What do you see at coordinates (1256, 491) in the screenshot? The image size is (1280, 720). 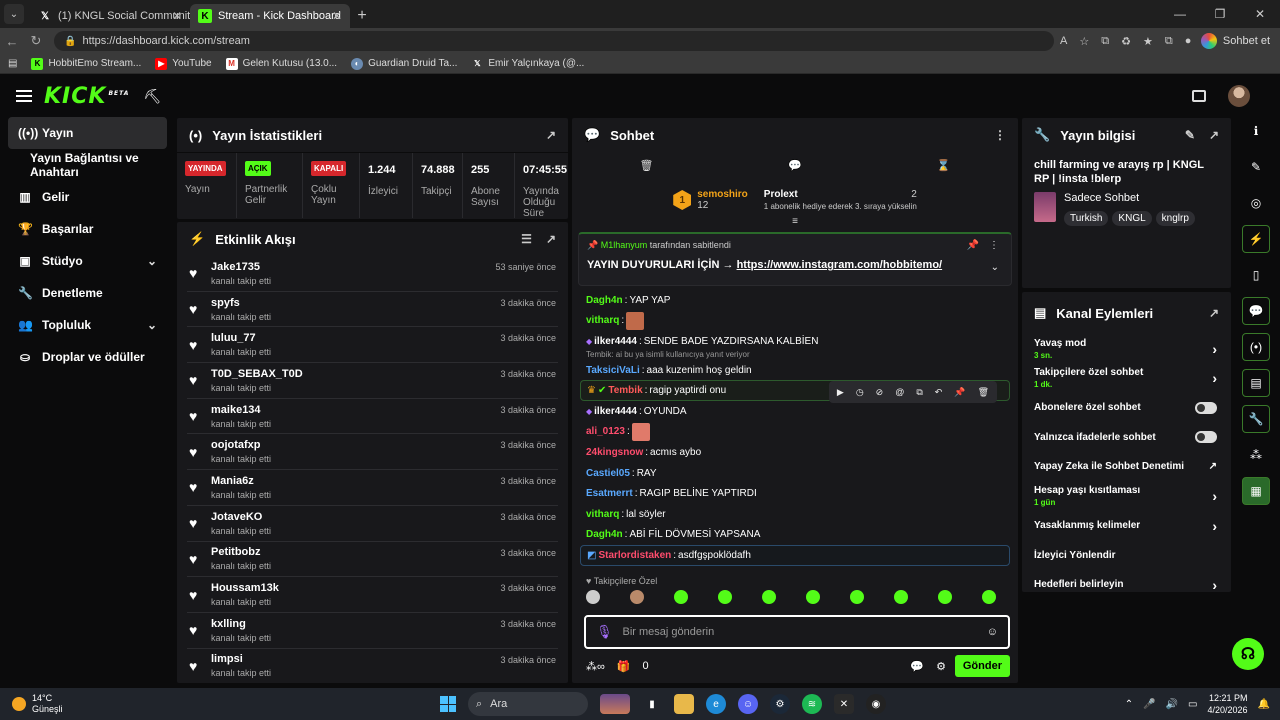 I see `studio-icon: ▦` at bounding box center [1256, 491].